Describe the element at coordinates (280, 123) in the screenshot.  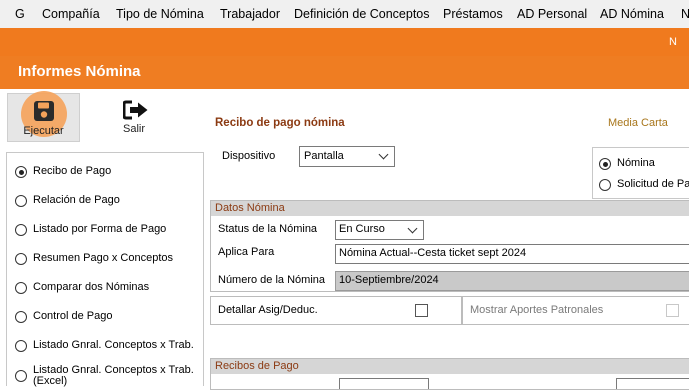
I see `section-title: Recibo de pago nómina` at that location.